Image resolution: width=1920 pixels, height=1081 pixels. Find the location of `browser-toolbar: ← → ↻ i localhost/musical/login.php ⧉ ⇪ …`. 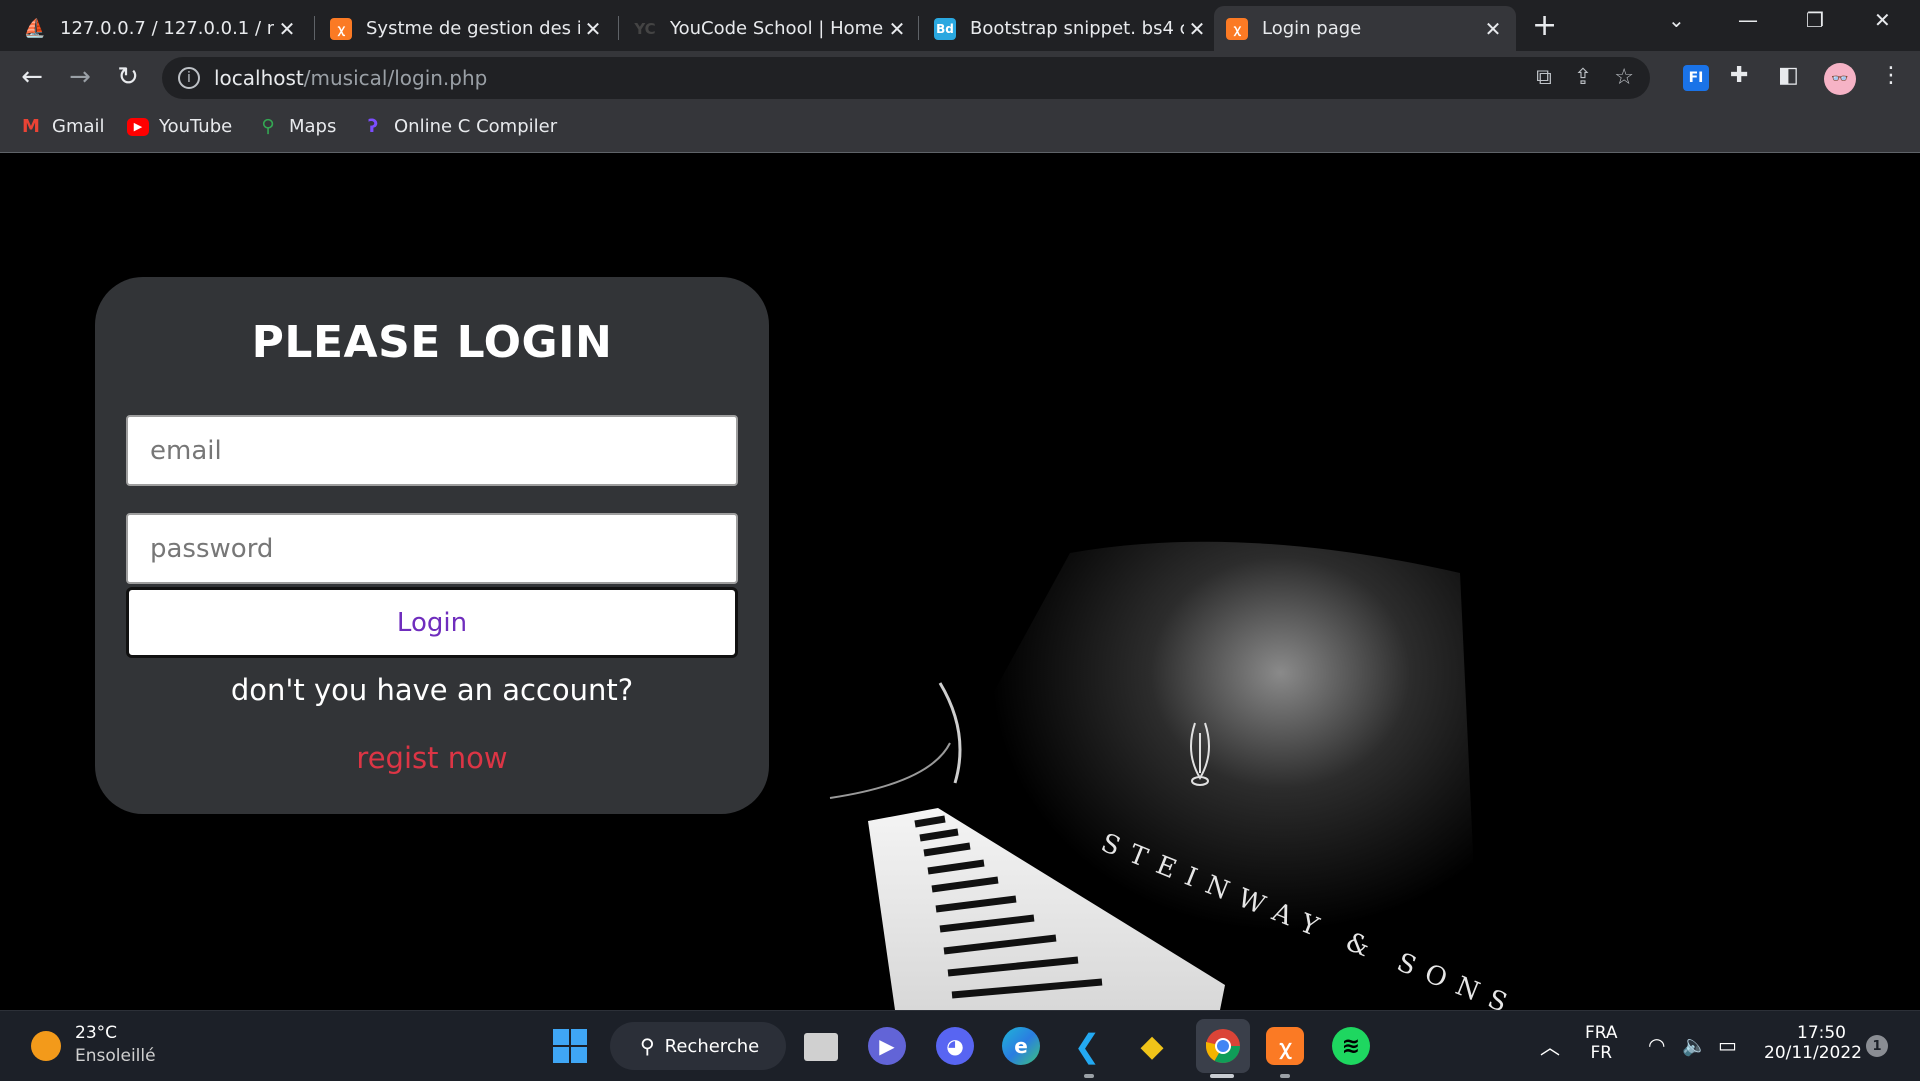

browser-toolbar: ← → ↻ i localhost/musical/login.php ⧉ ⇪ … is located at coordinates (960, 78).